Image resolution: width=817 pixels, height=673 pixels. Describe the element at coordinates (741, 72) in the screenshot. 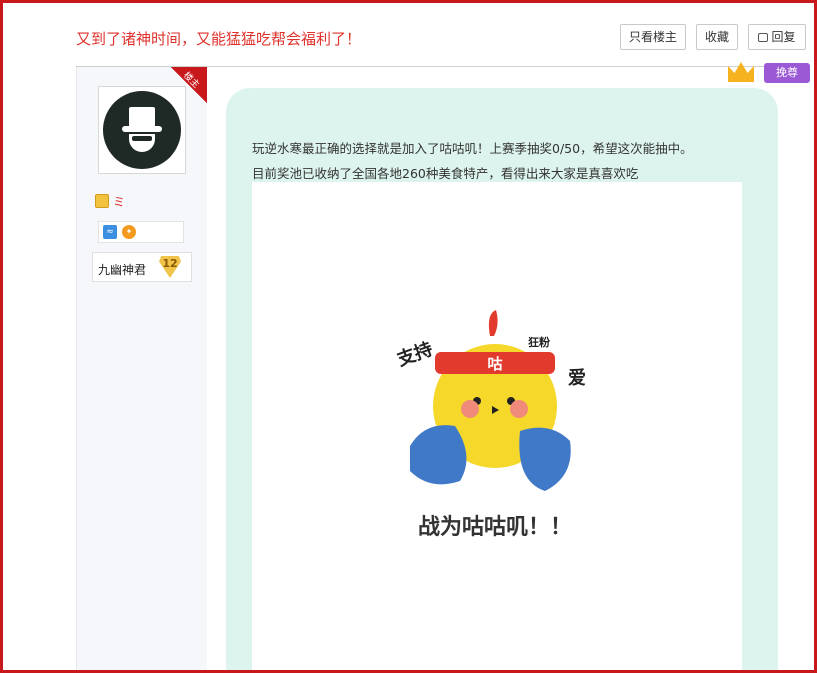

I see `crown-icon` at that location.